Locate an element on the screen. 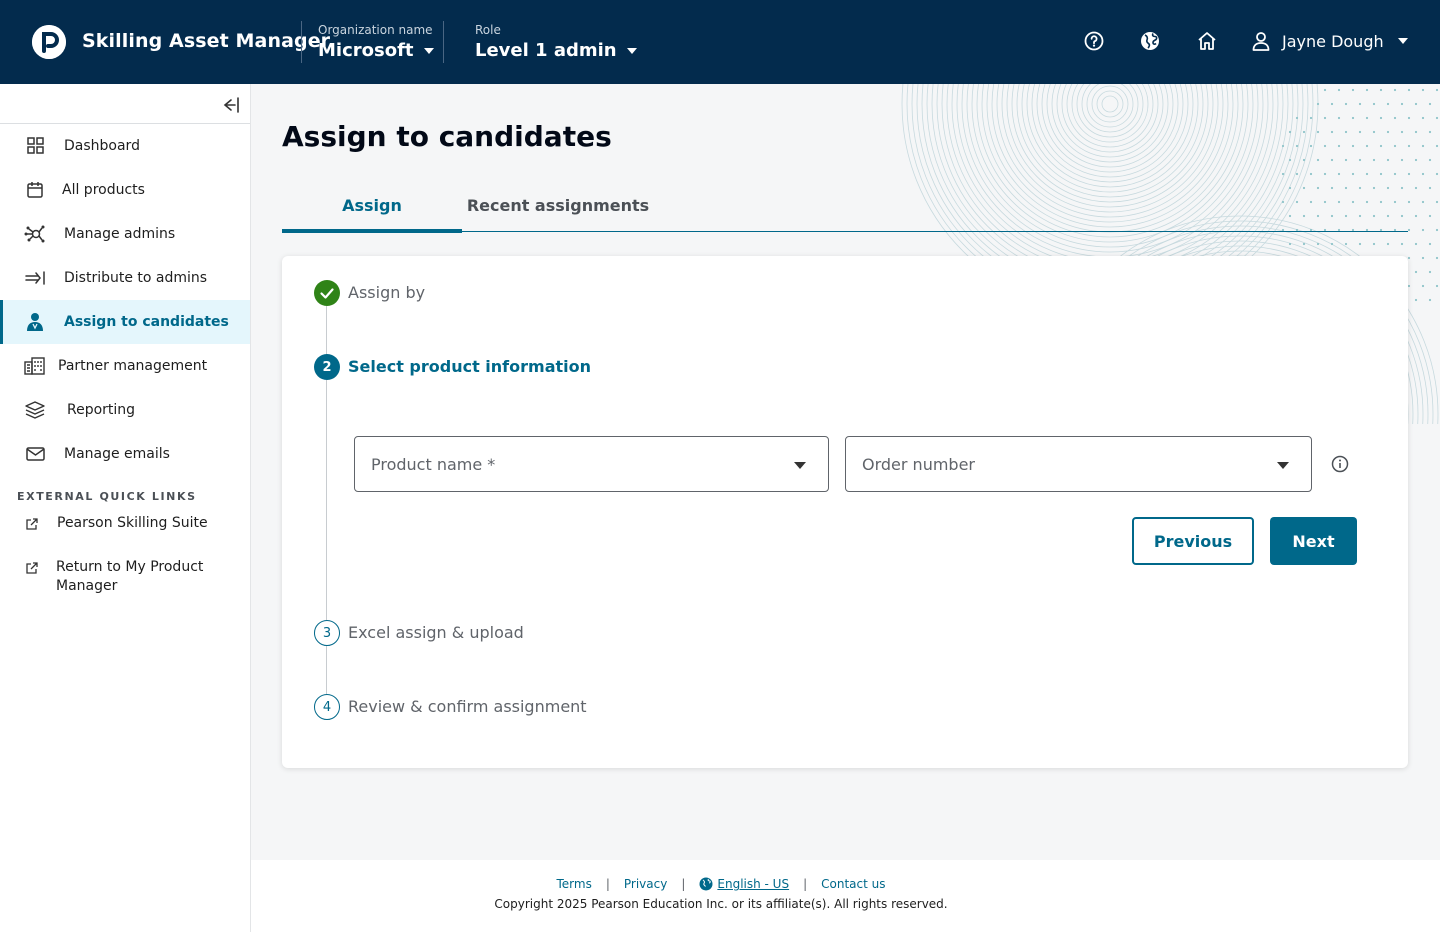  sidebar-item-partner-management: Partner management is located at coordinates (125, 366).